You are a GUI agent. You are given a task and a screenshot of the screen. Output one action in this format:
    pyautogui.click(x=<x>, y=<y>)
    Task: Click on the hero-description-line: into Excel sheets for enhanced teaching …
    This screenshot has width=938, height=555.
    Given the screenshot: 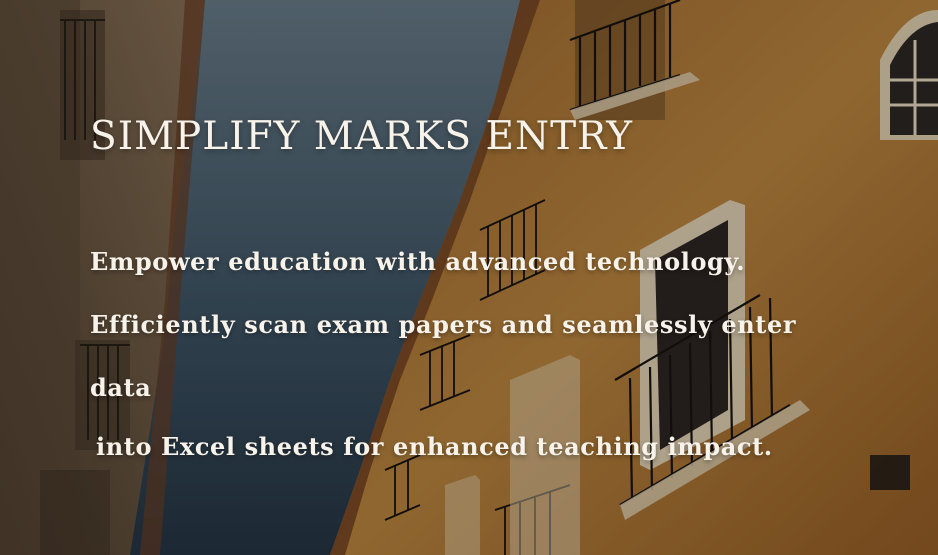 What is the action you would take?
    pyautogui.click(x=434, y=446)
    